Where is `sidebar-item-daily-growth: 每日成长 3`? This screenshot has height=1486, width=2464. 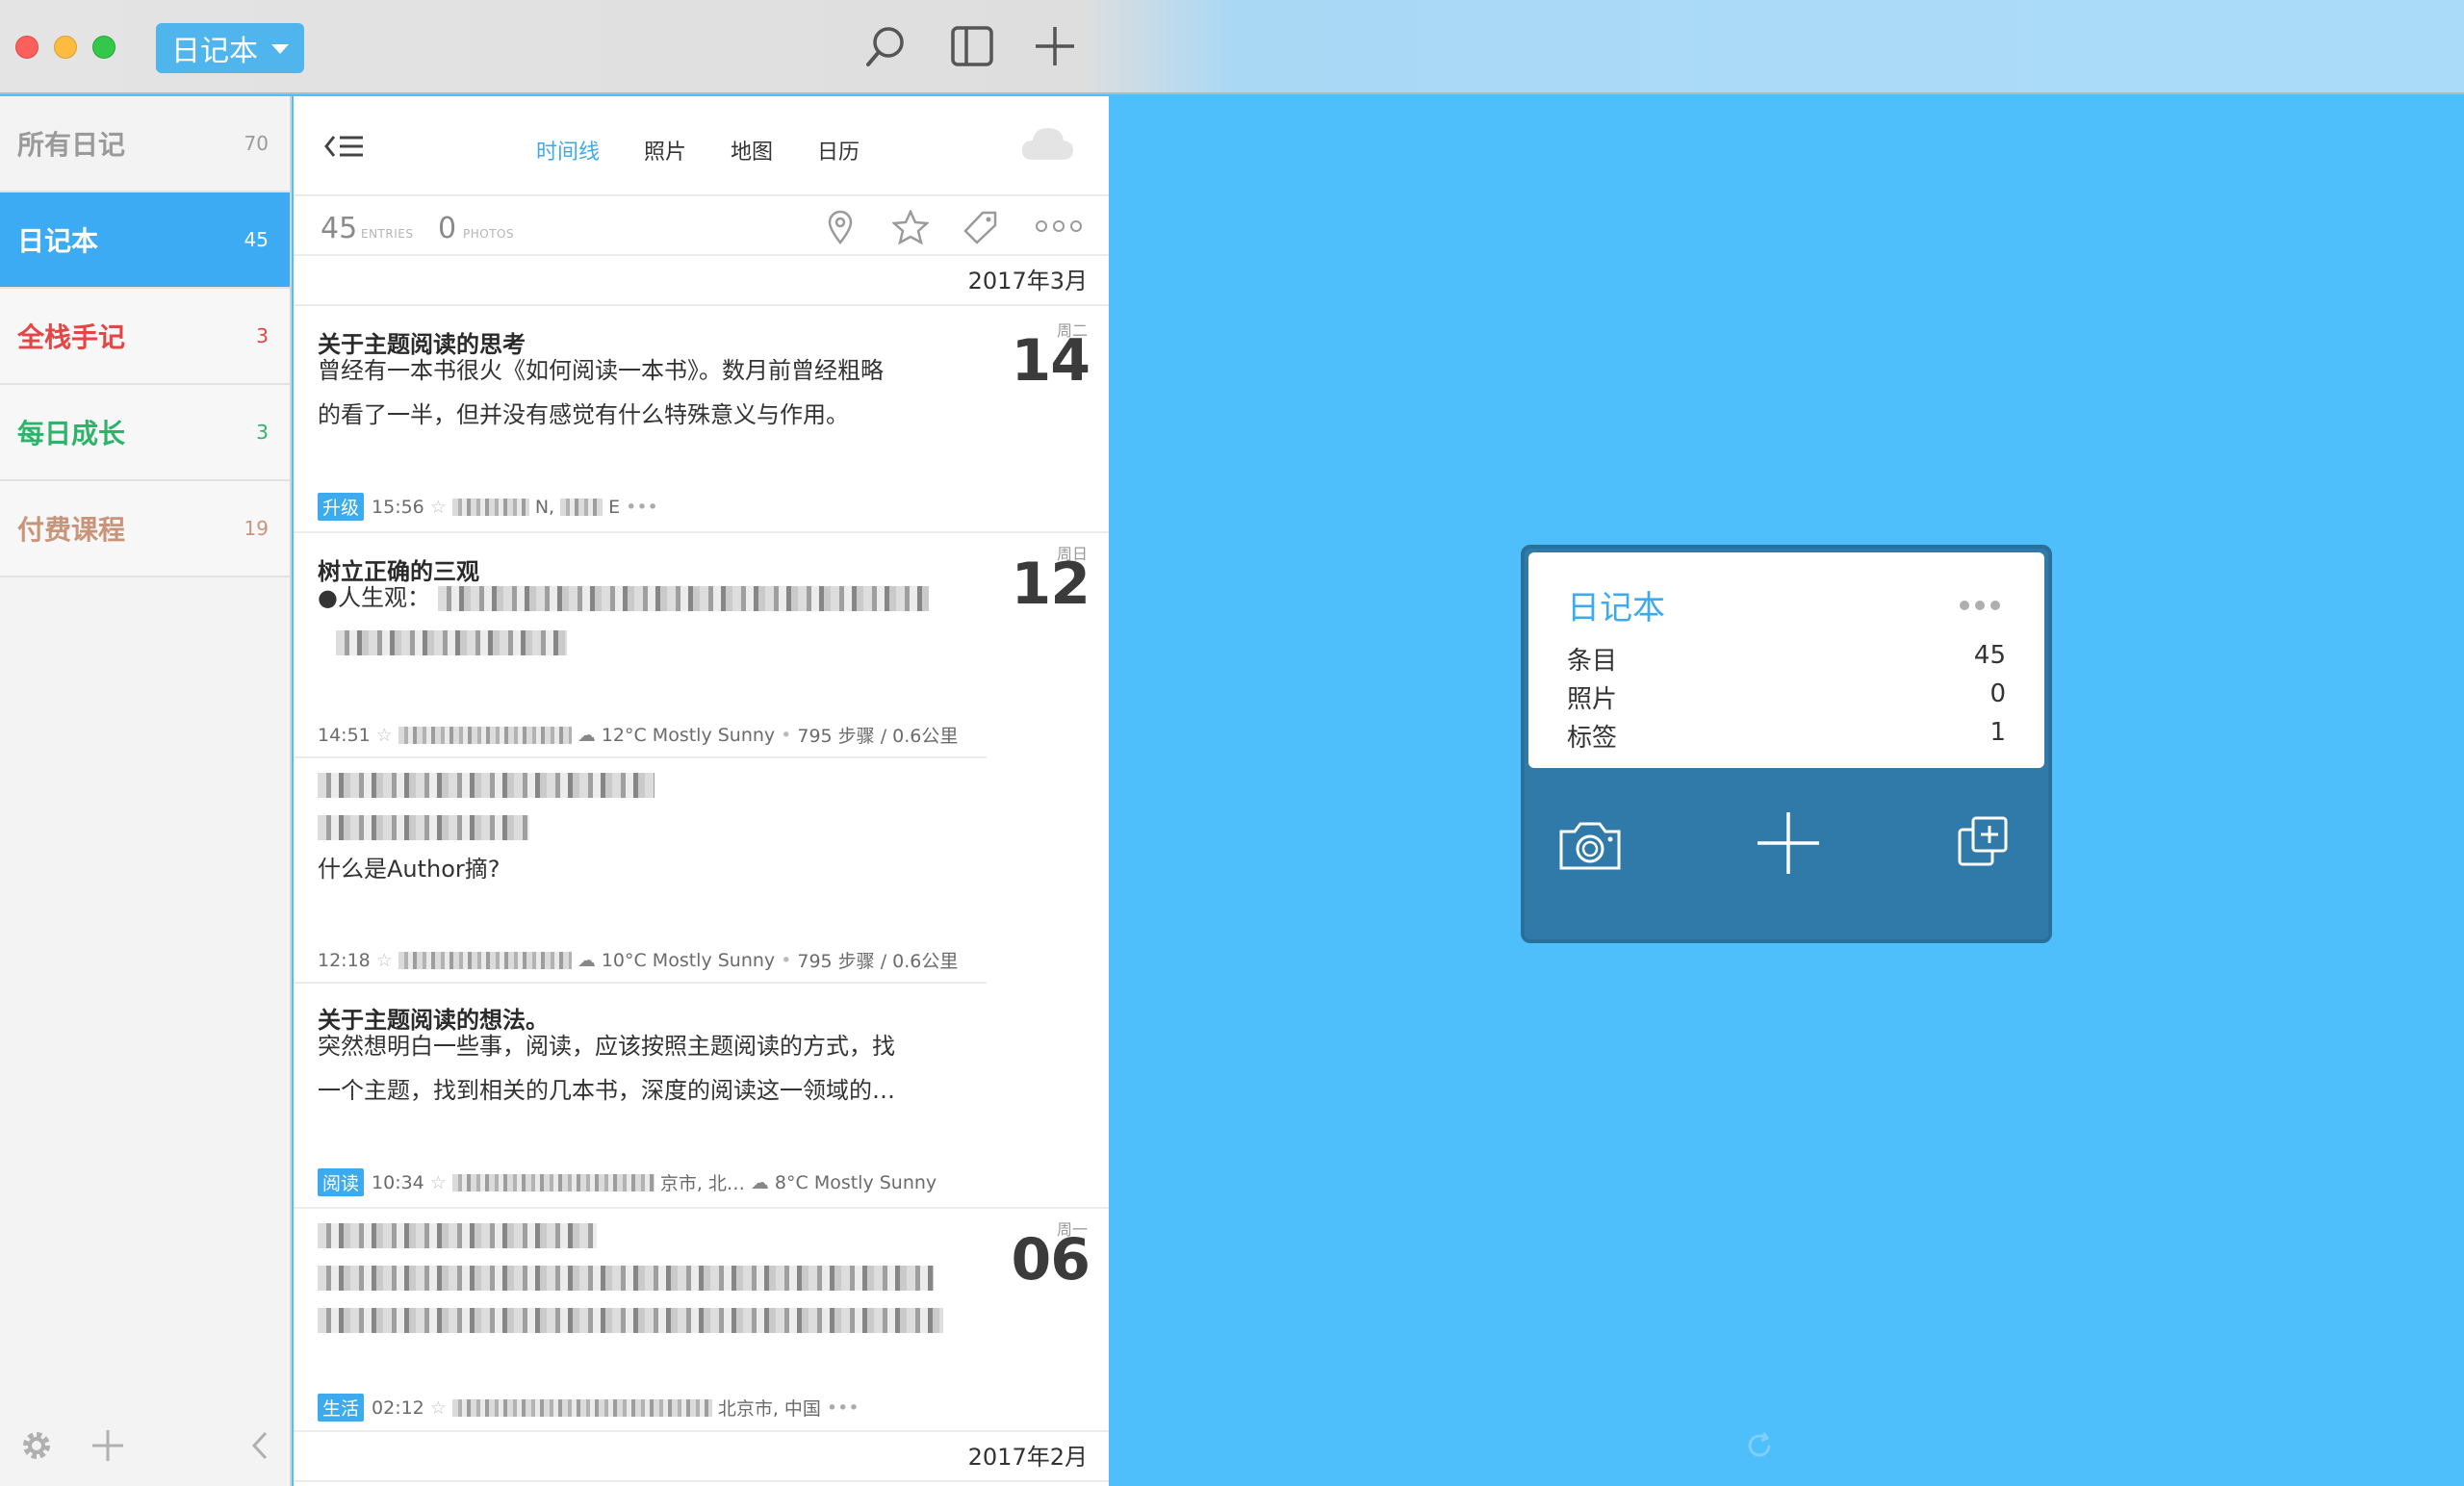 sidebar-item-daily-growth: 每日成长 3 is located at coordinates (145, 433).